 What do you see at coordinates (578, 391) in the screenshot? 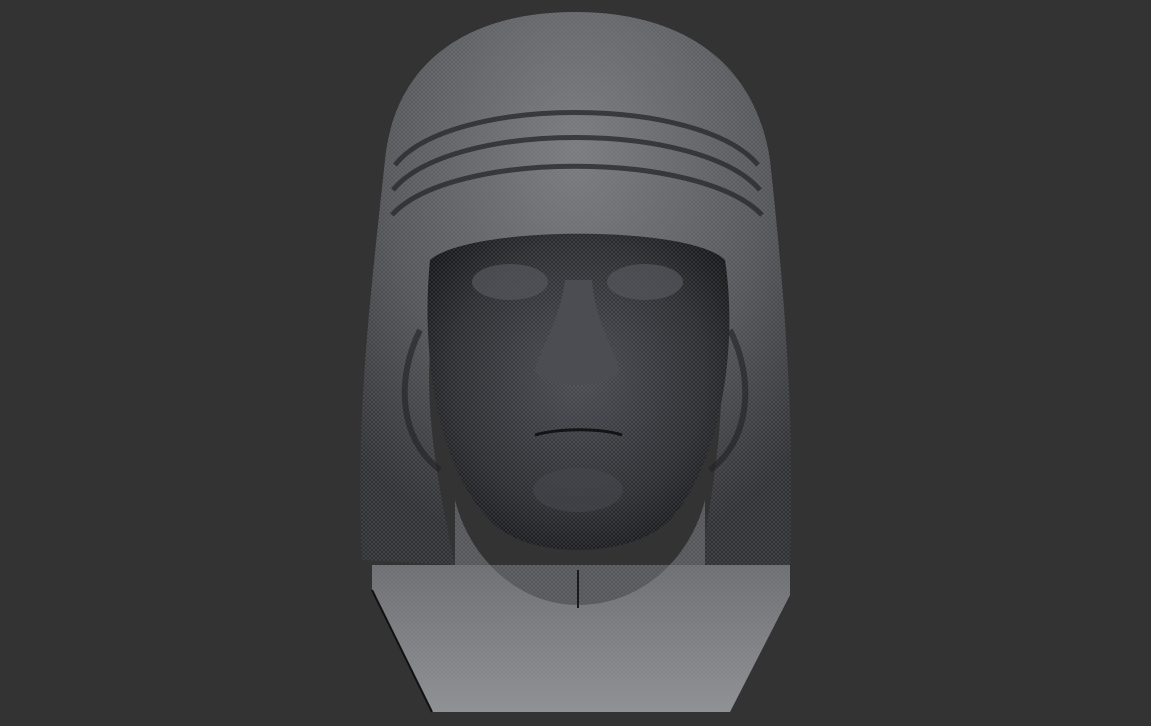
I see `face` at bounding box center [578, 391].